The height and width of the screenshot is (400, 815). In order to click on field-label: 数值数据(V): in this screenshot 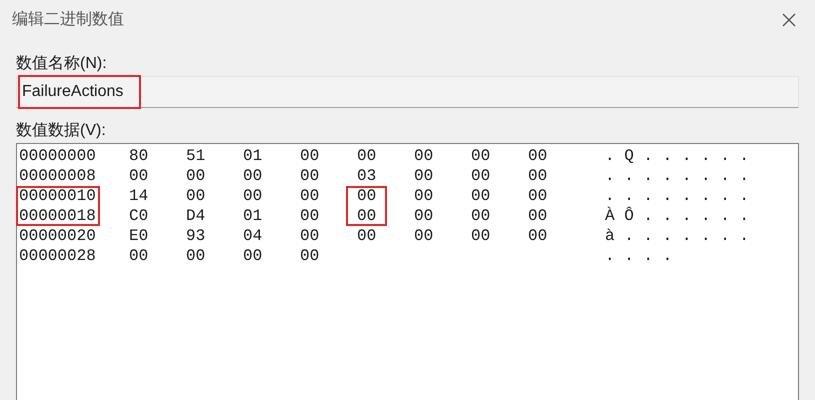, I will do `click(61, 131)`.